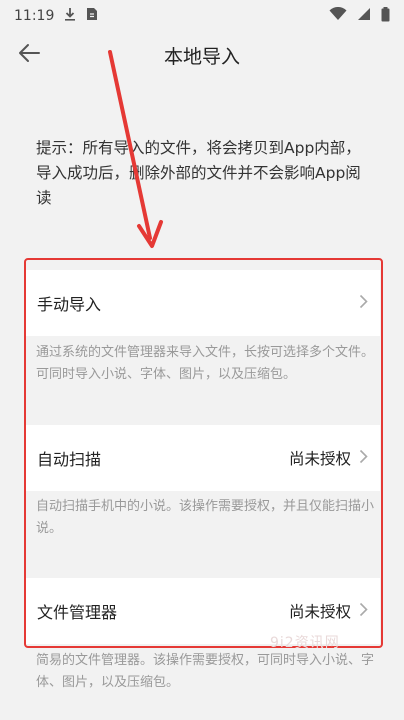  What do you see at coordinates (385, 16) in the screenshot?
I see `battery-icon` at bounding box center [385, 16].